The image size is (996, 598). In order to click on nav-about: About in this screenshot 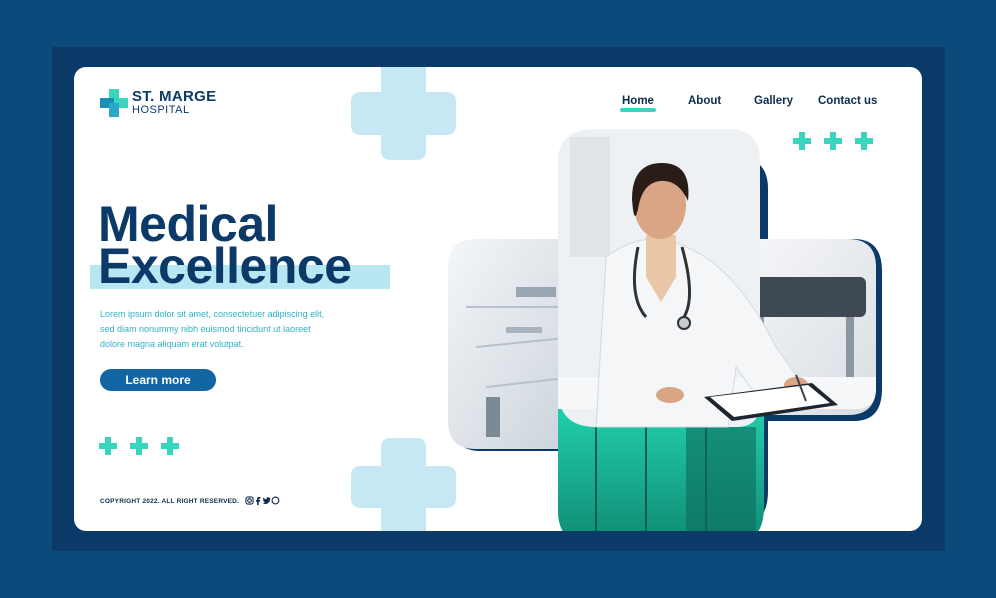, I will do `click(704, 101)`.